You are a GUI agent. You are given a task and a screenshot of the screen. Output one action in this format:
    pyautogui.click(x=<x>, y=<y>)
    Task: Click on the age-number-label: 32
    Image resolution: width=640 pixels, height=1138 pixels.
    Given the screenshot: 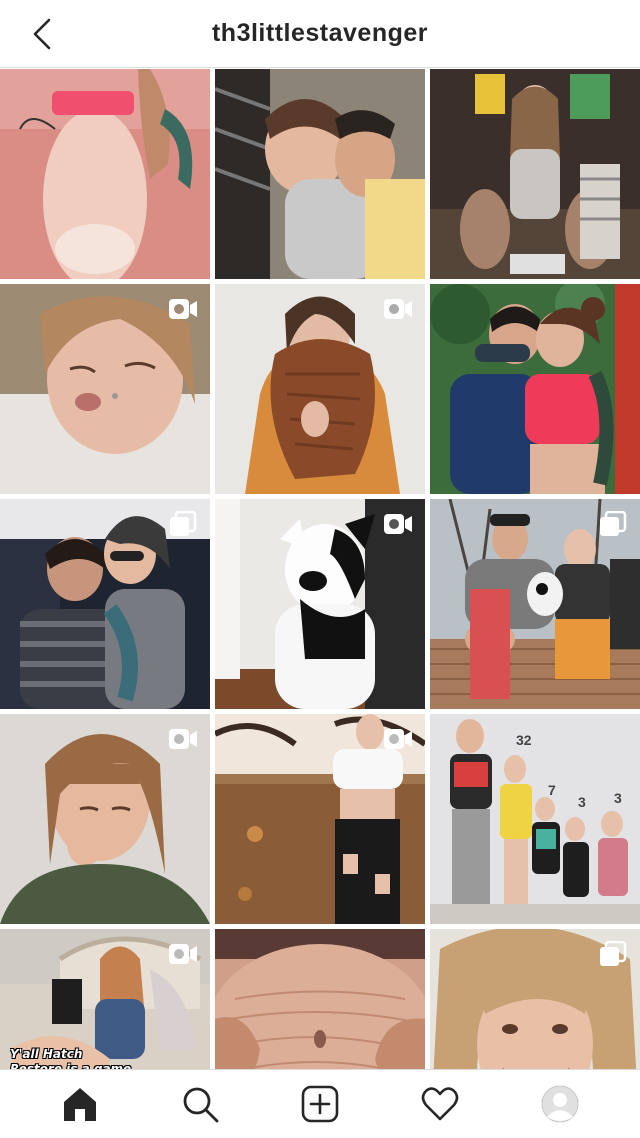 What is the action you would take?
    pyautogui.click(x=524, y=740)
    